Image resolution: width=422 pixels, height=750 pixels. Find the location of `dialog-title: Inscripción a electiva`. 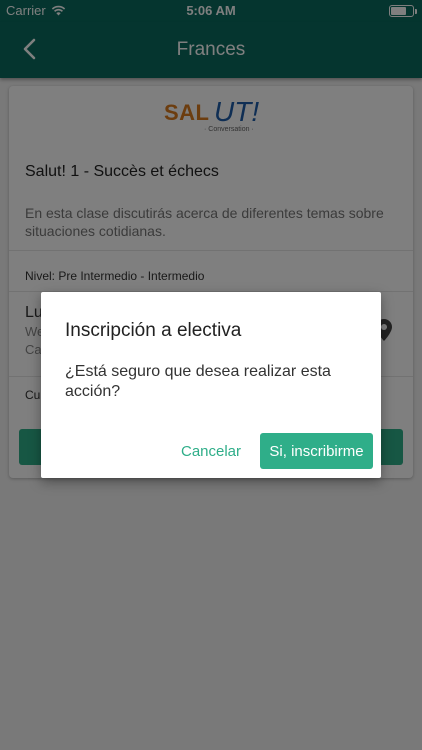

dialog-title: Inscripción a electiva is located at coordinates (153, 330).